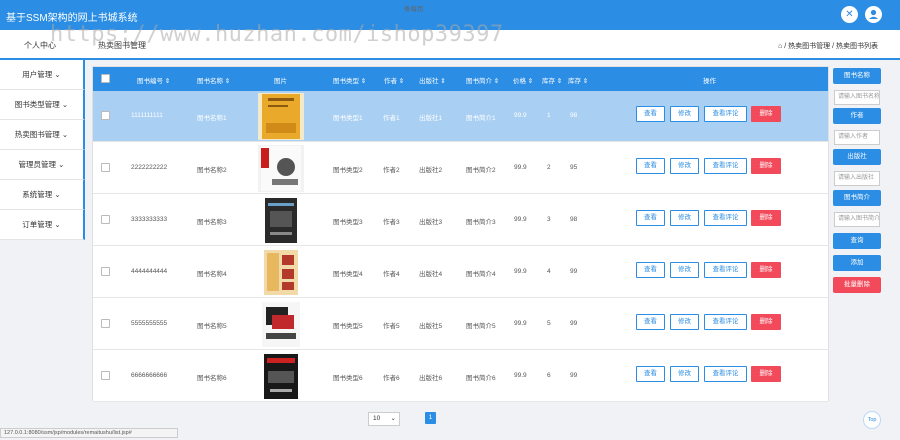  What do you see at coordinates (42, 75) in the screenshot?
I see `sidebar-item-user-management: 用户管理 ⌄` at bounding box center [42, 75].